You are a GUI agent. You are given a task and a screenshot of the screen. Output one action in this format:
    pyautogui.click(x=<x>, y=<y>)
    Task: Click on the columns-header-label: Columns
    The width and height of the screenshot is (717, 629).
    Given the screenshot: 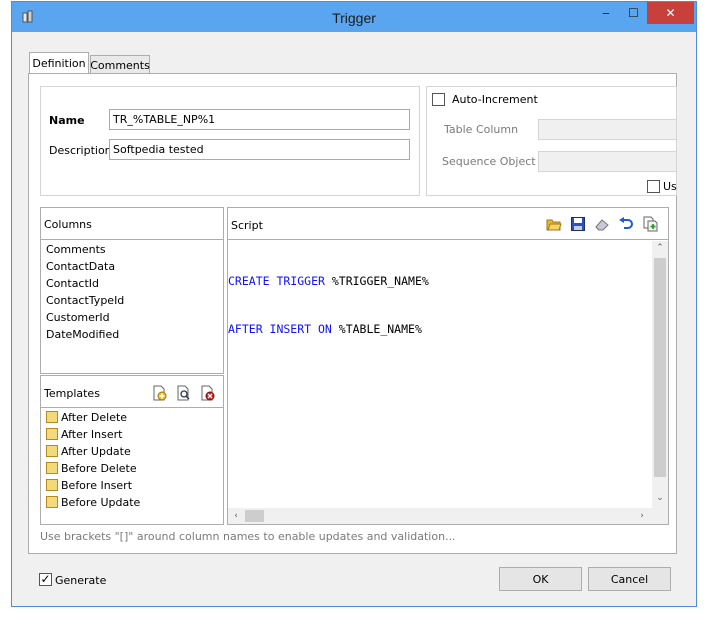 What is the action you would take?
    pyautogui.click(x=68, y=224)
    